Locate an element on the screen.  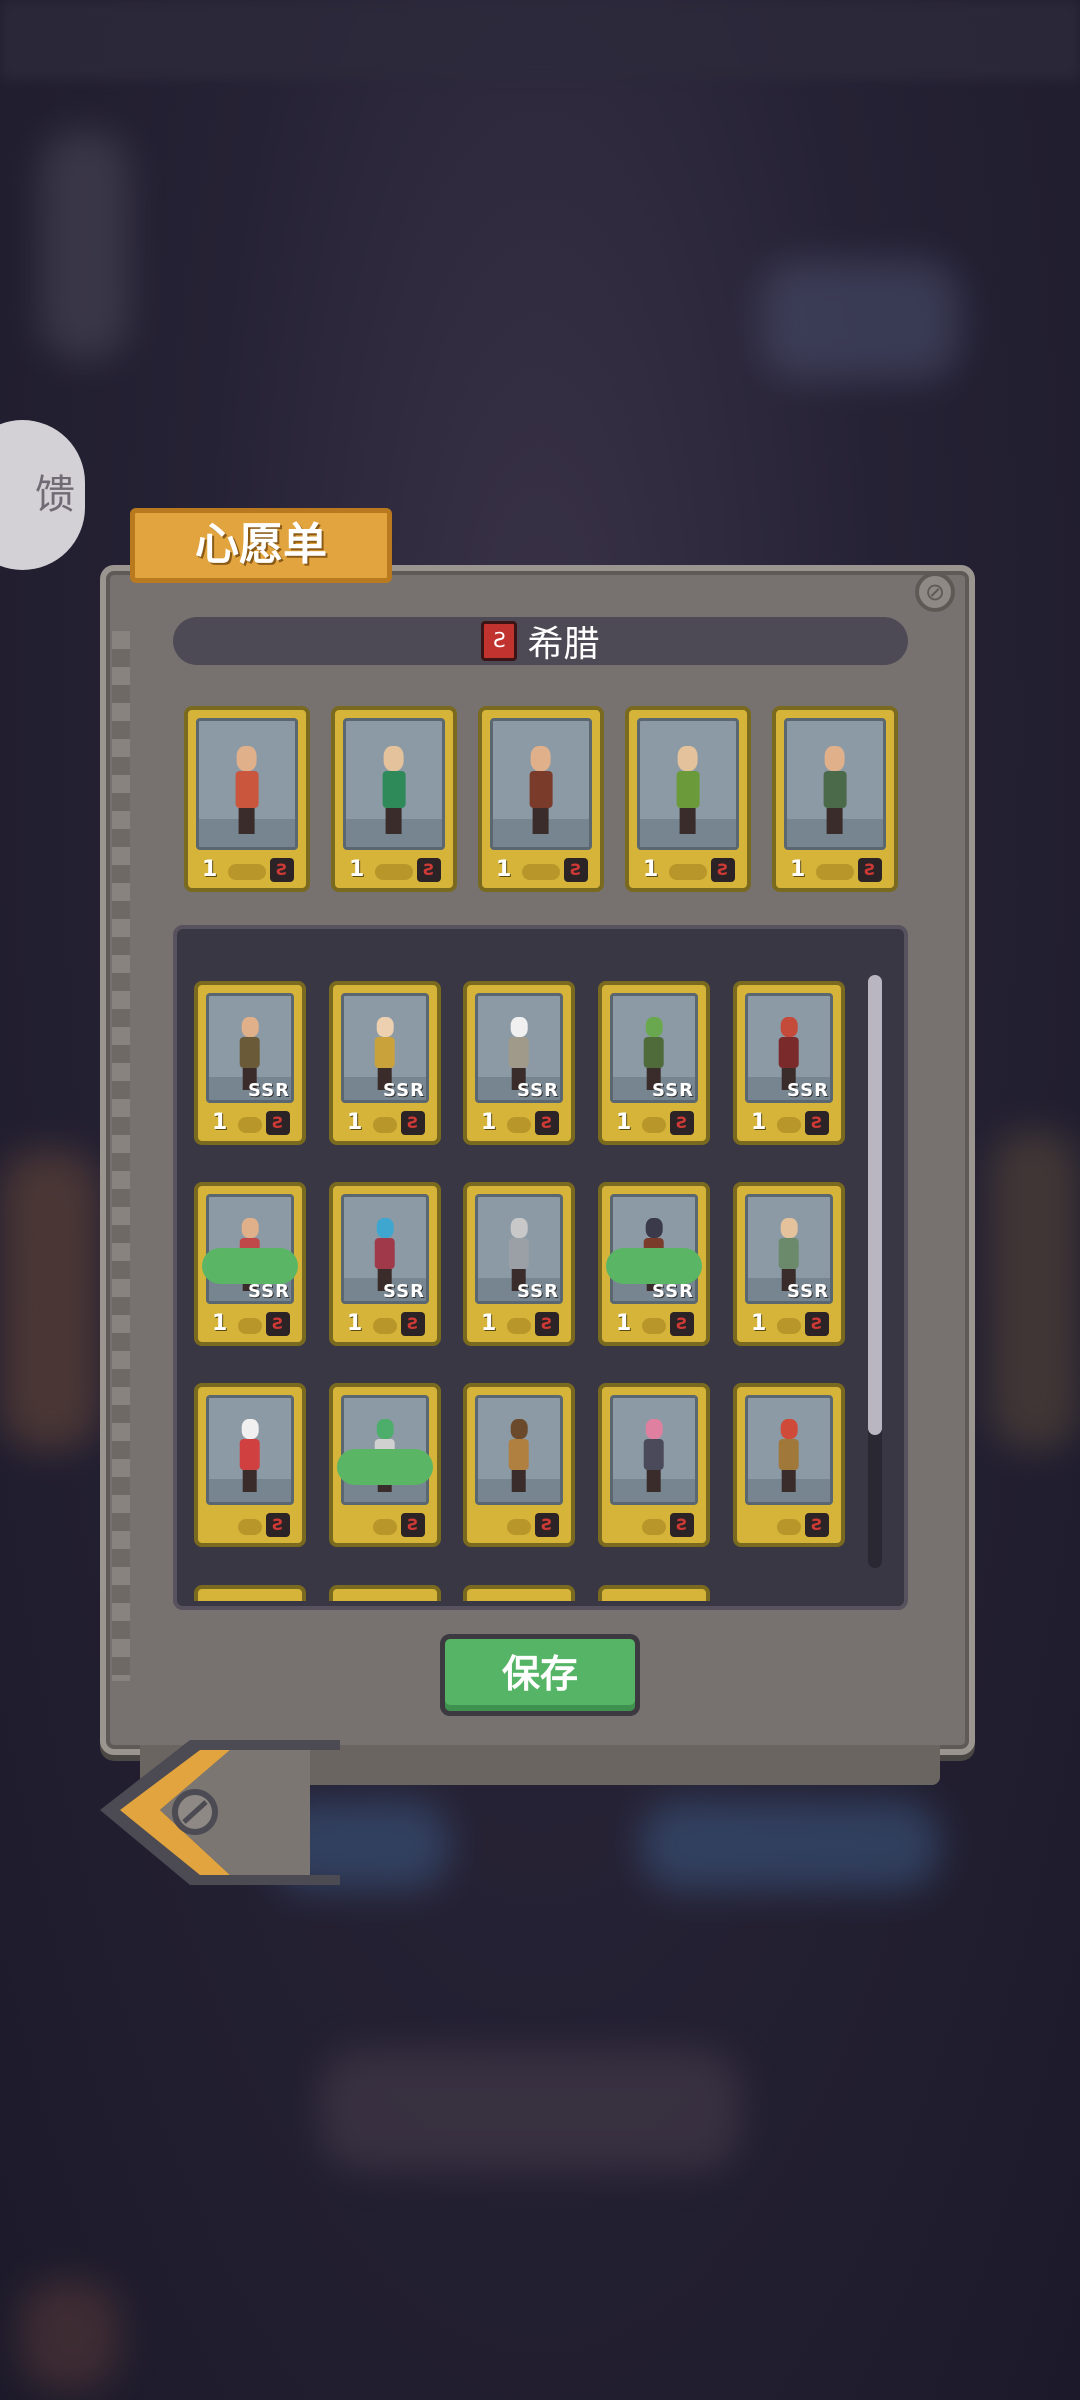
close-button: ⊘ is located at coordinates (935, 592).